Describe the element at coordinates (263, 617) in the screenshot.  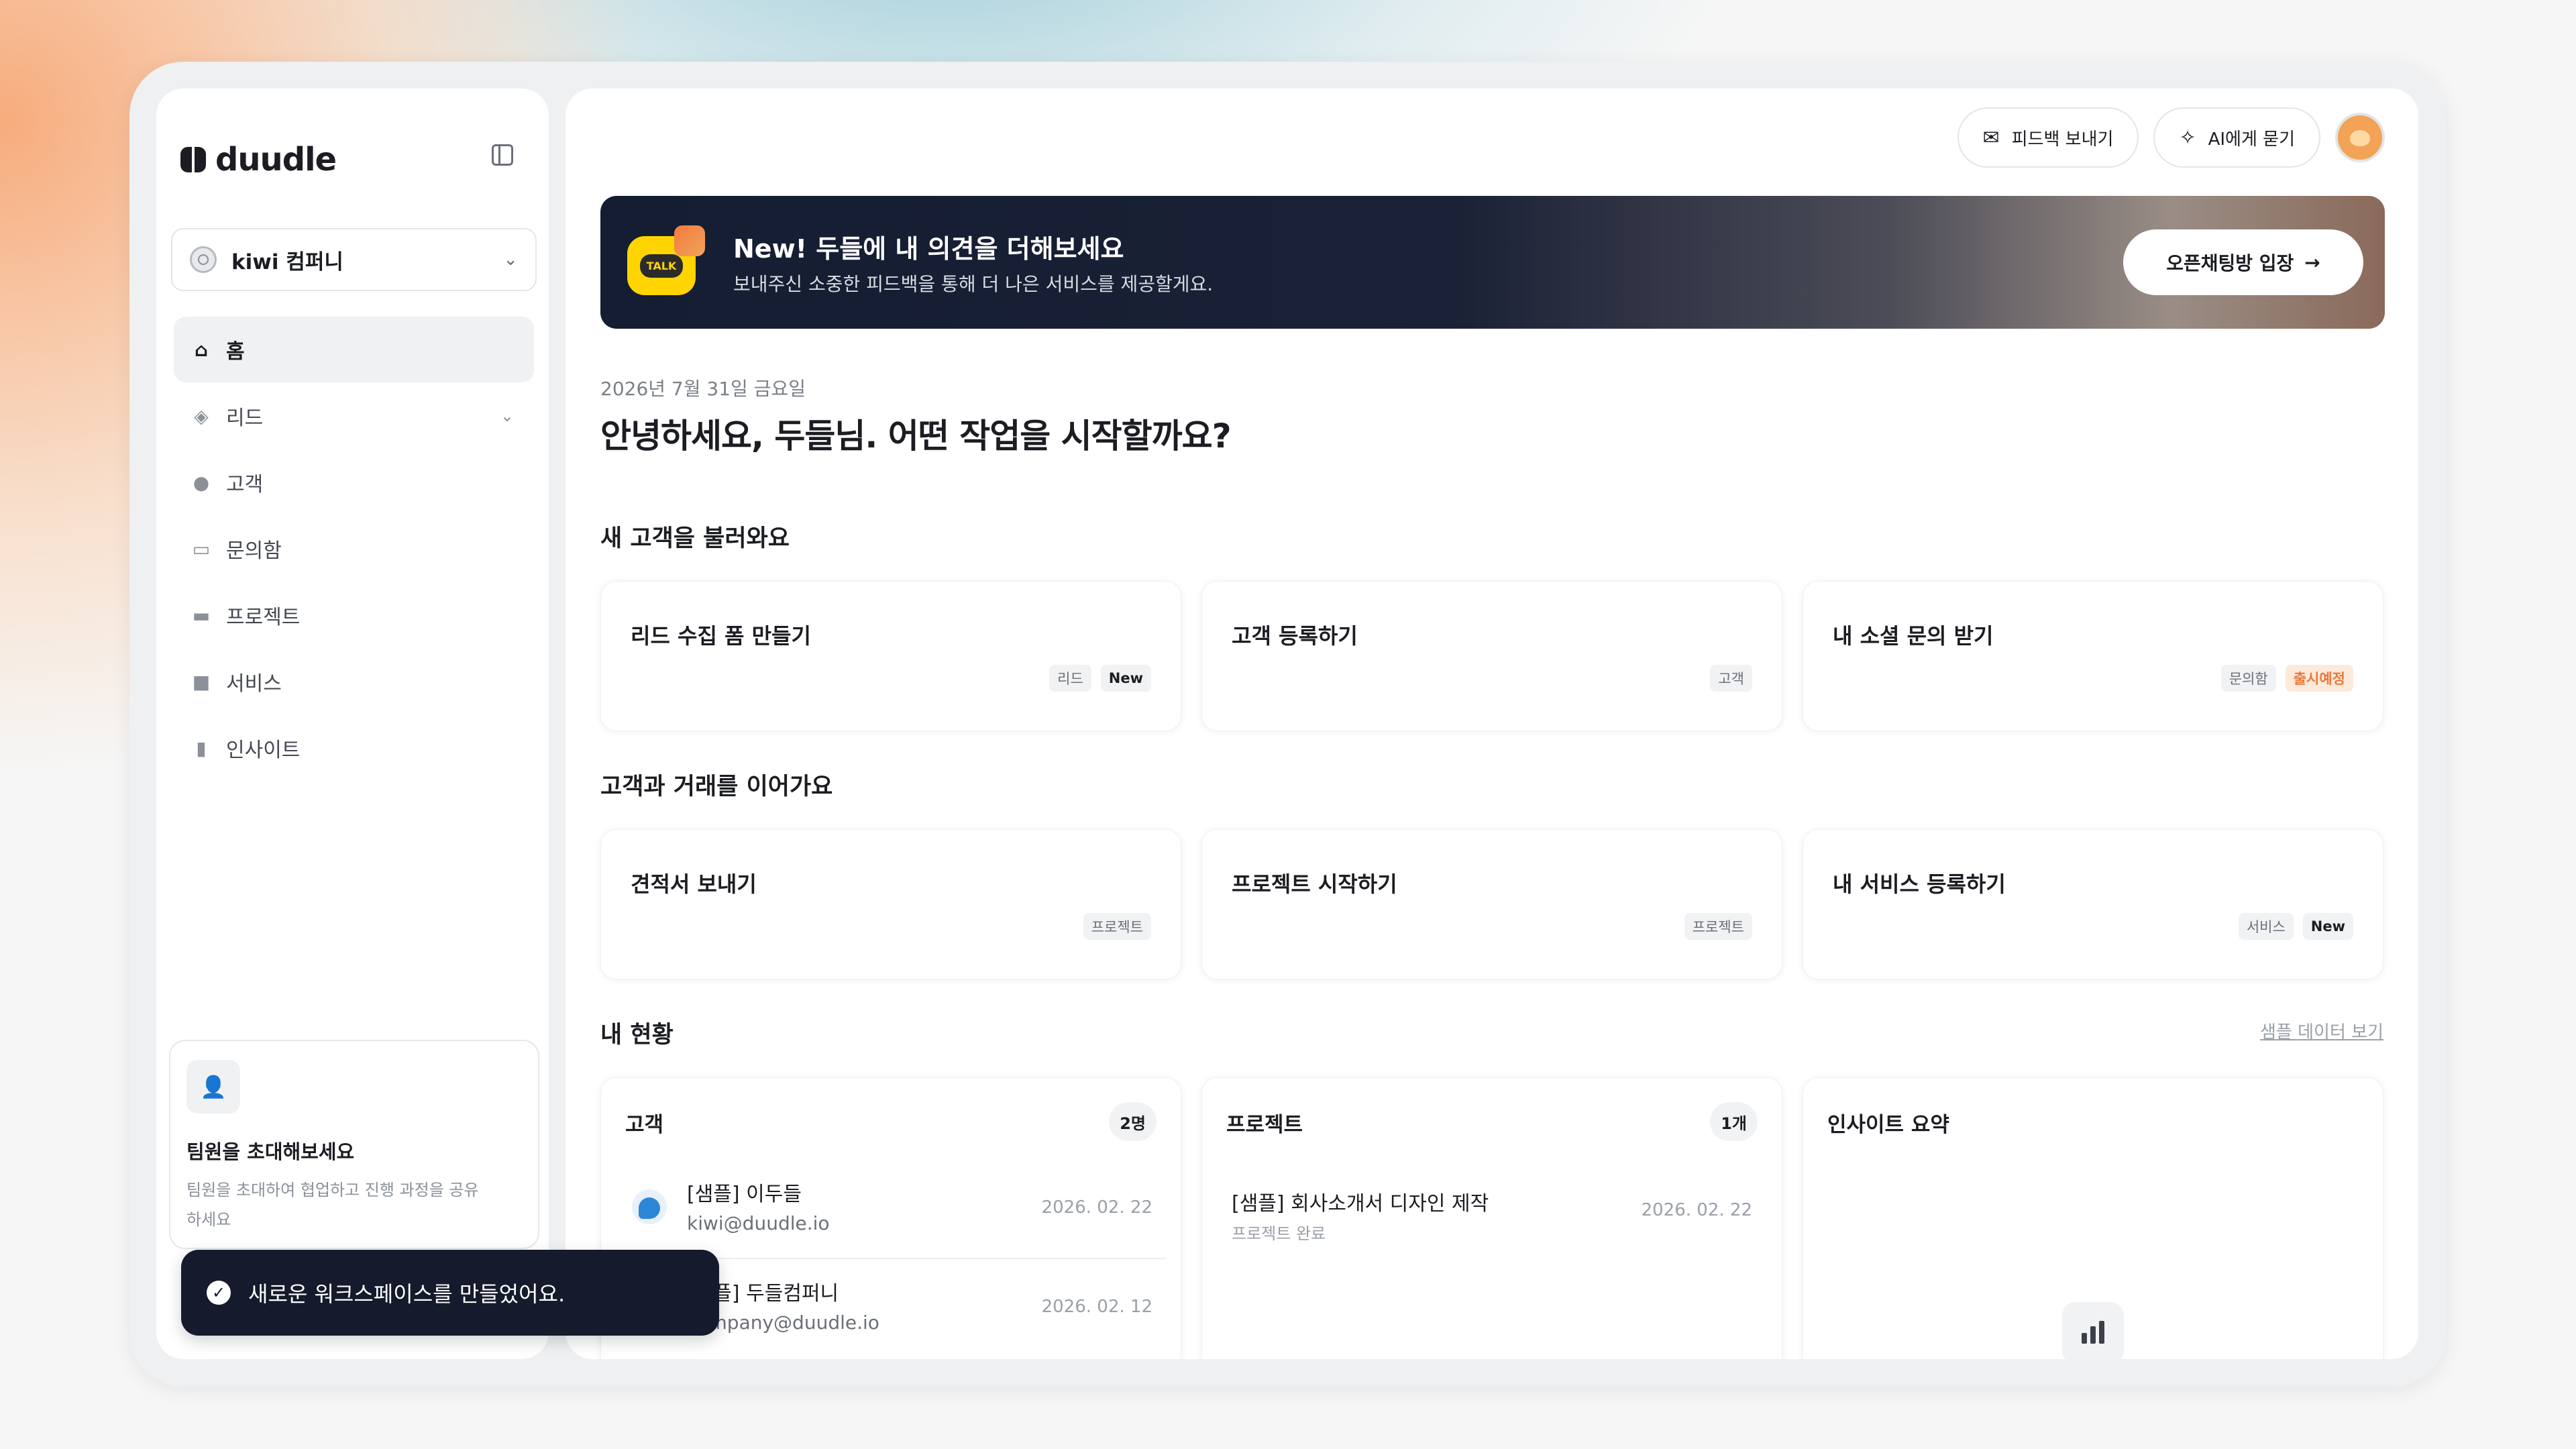
I see `sidebar-item-label: 프로젝트` at that location.